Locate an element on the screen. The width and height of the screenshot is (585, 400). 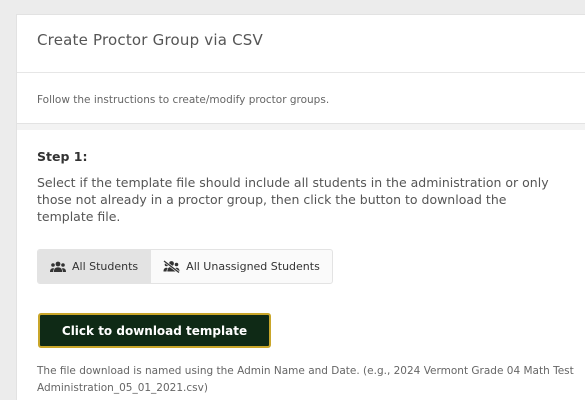
users-icon is located at coordinates (58, 267).